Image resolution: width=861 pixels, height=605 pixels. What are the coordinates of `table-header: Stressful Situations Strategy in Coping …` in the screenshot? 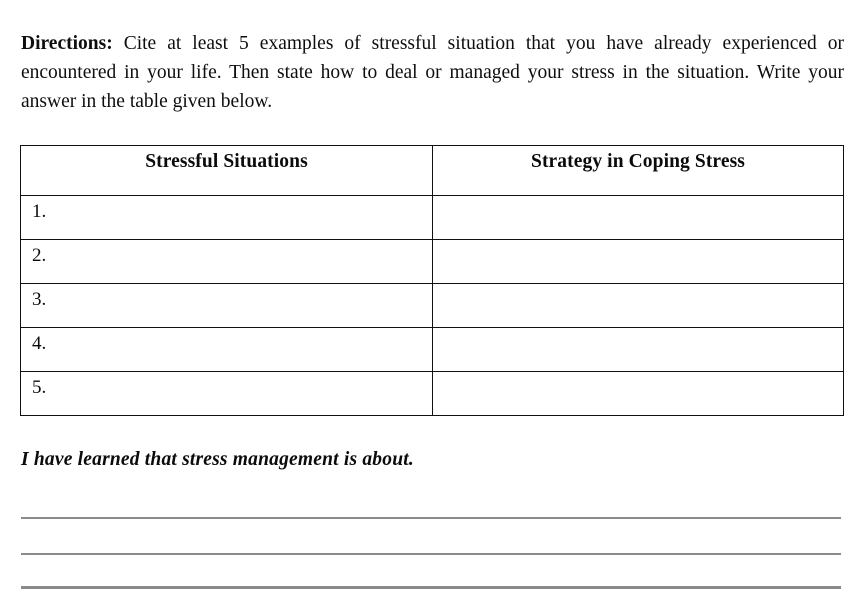 It's located at (432, 170).